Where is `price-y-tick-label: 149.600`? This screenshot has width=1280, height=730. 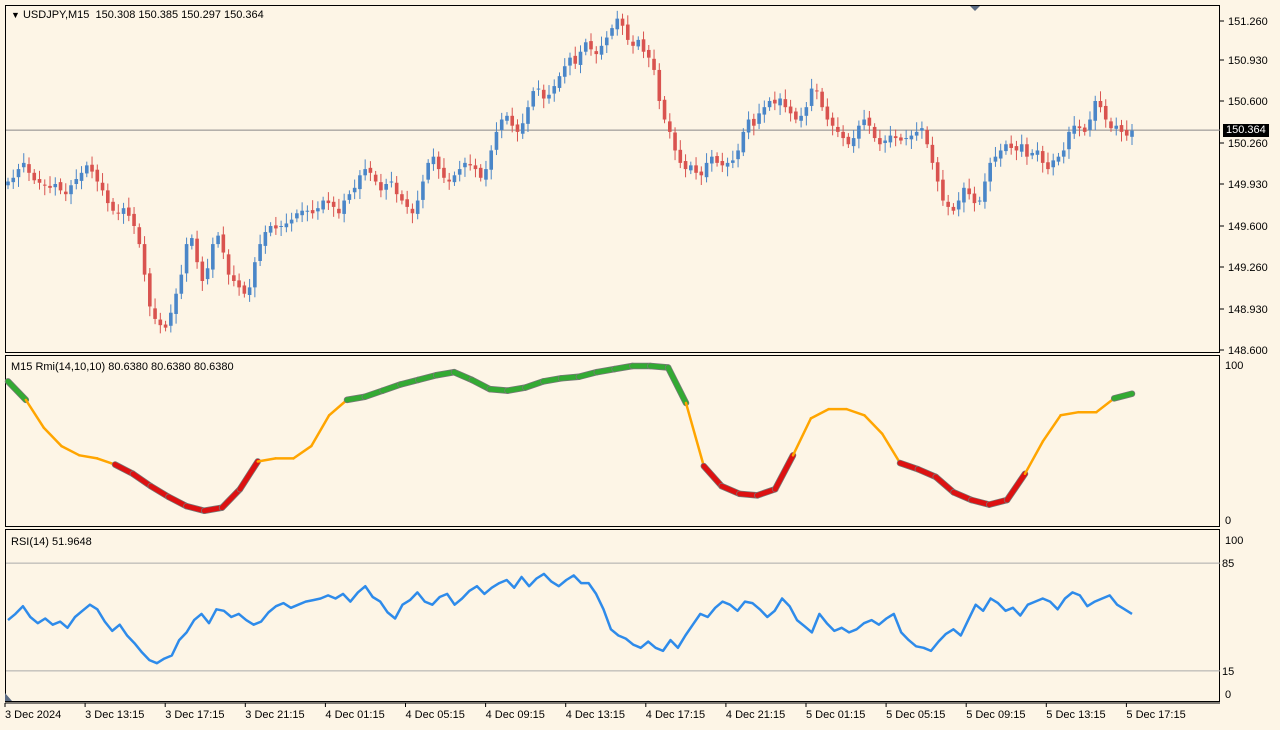
price-y-tick-label: 149.600 is located at coordinates (1248, 227).